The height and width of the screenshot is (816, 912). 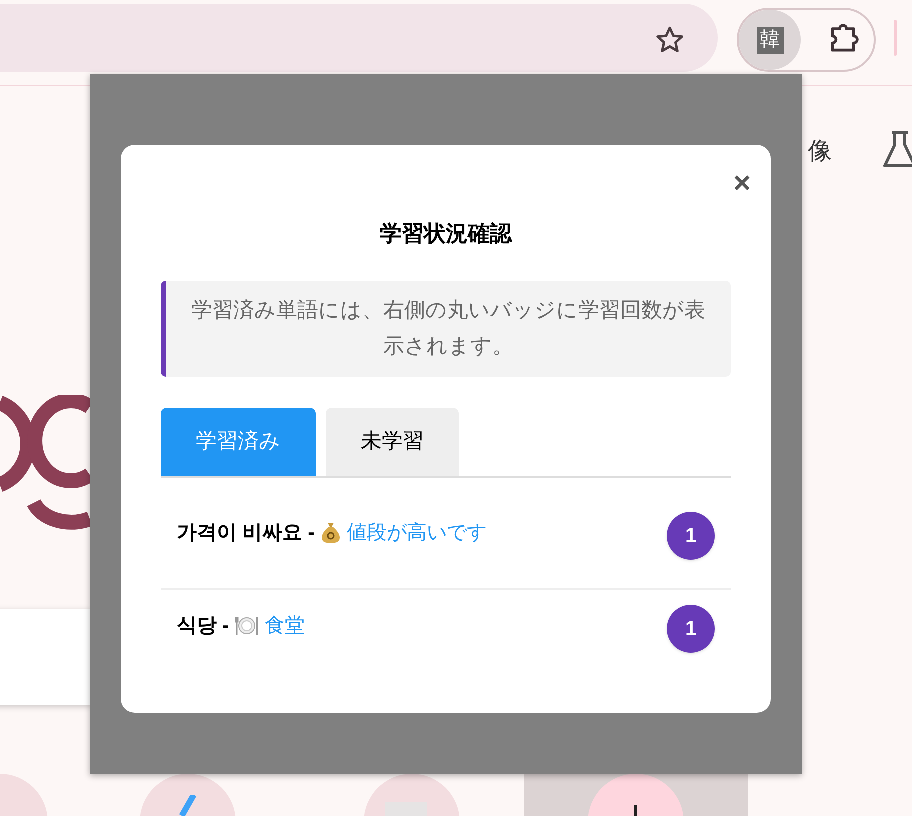 What do you see at coordinates (285, 626) in the screenshot?
I see `japanese-meaning: 食堂` at bounding box center [285, 626].